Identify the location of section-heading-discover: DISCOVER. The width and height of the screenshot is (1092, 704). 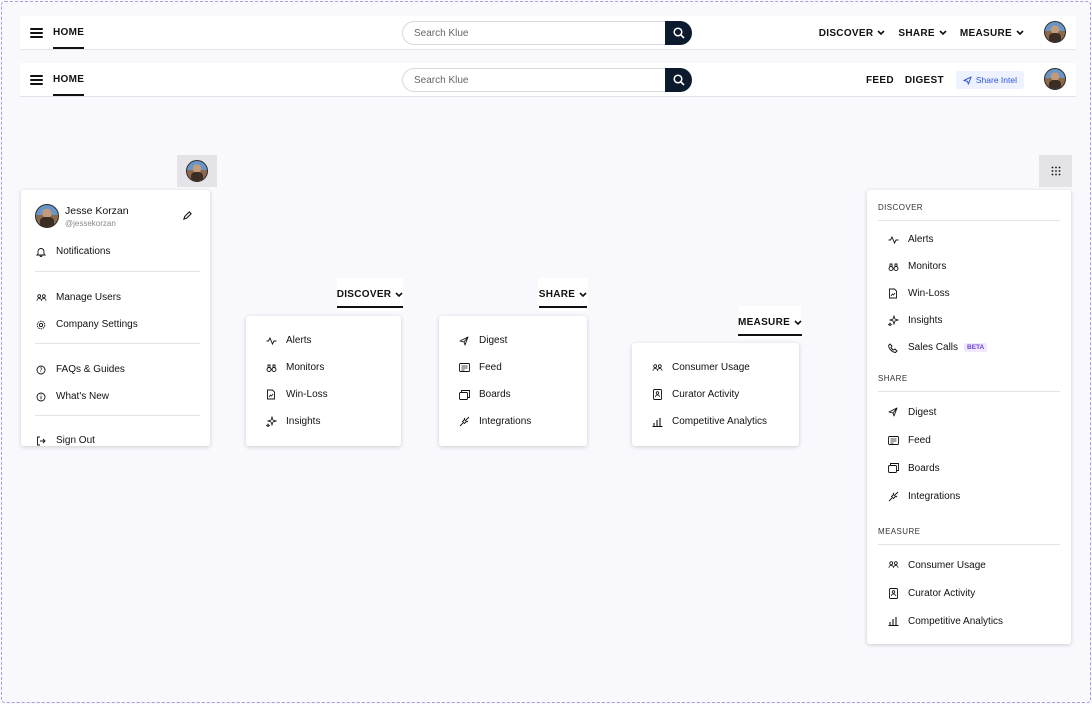
(900, 207).